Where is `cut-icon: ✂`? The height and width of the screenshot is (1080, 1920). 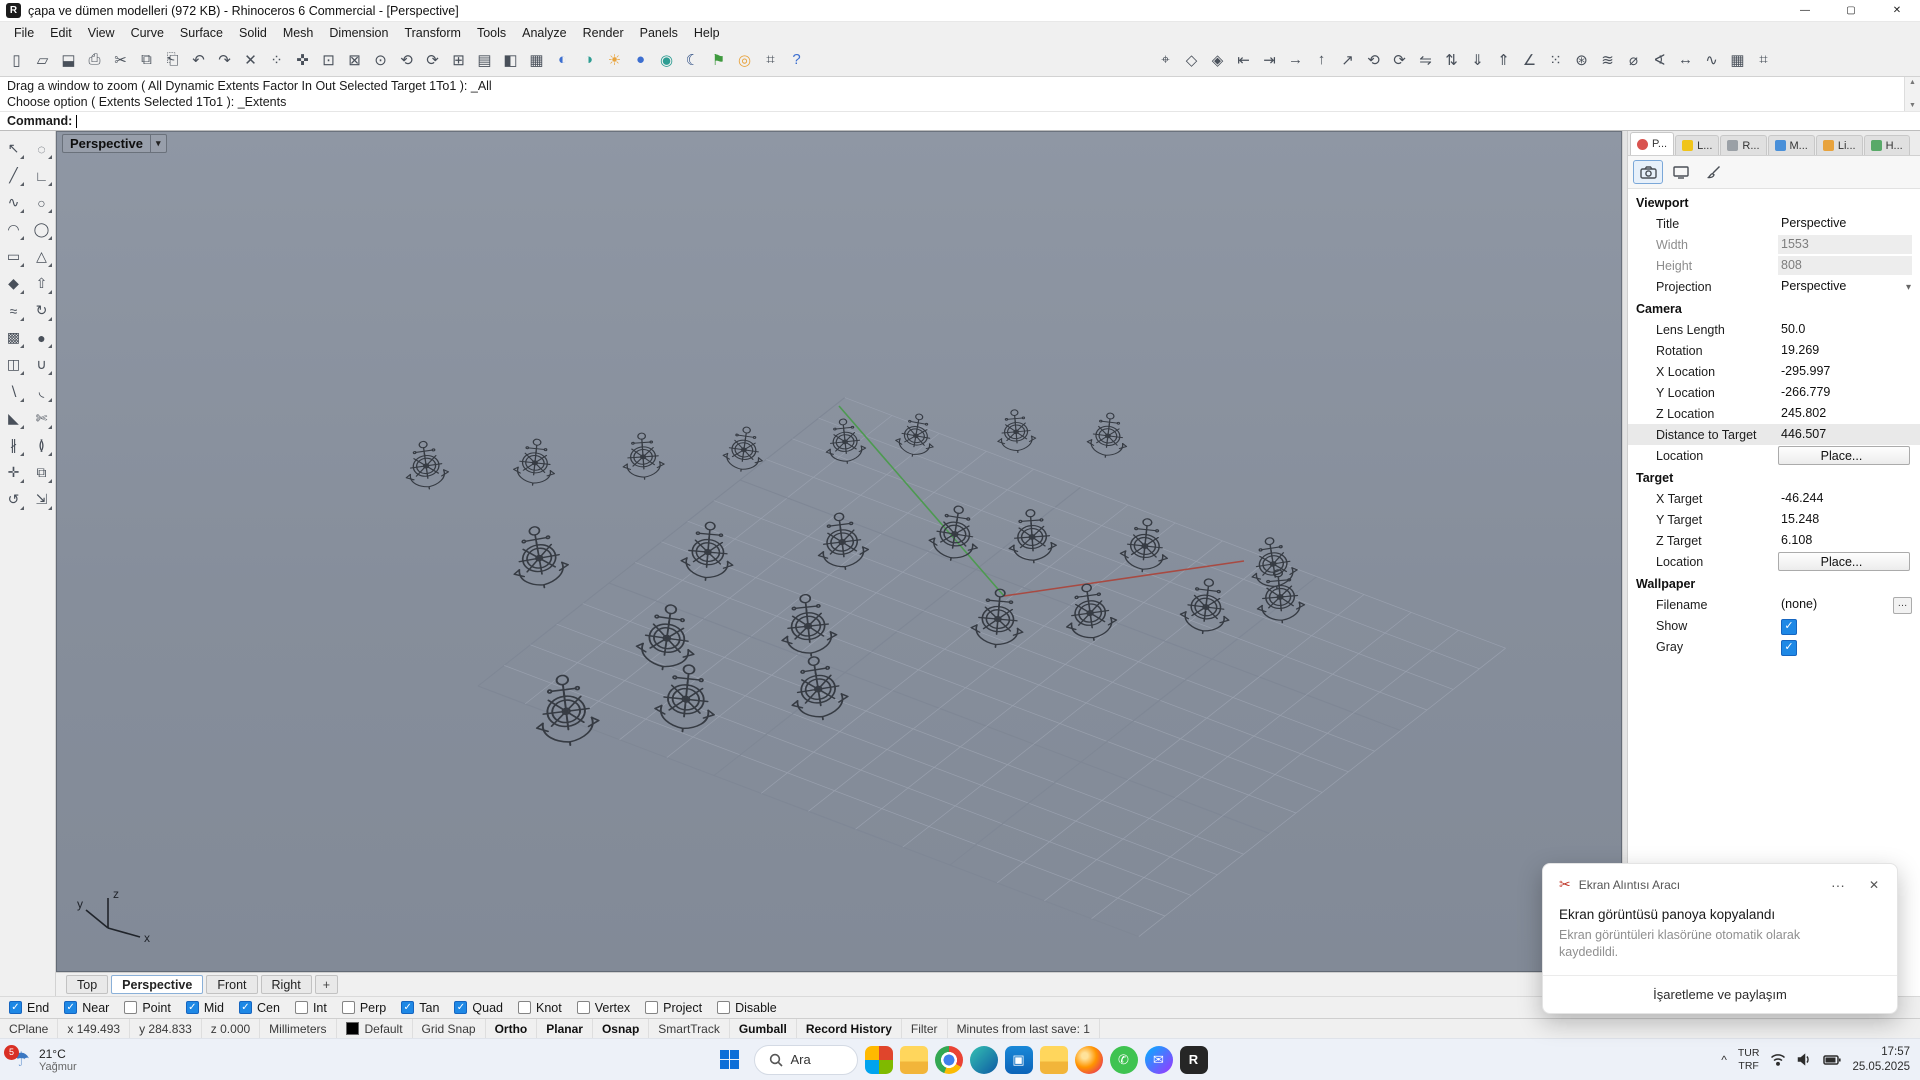 cut-icon: ✂ is located at coordinates (120, 59).